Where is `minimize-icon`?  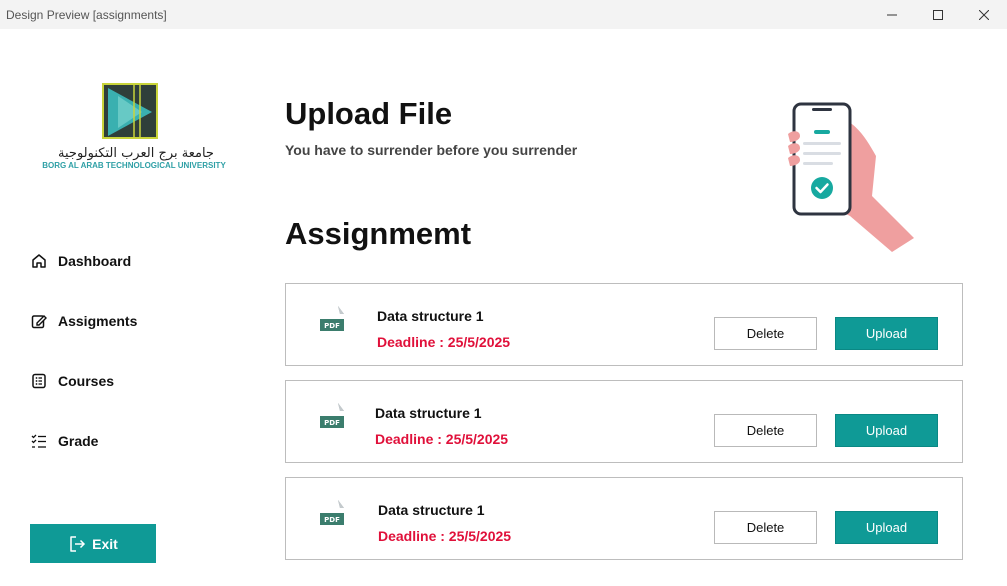
minimize-icon is located at coordinates (892, 14).